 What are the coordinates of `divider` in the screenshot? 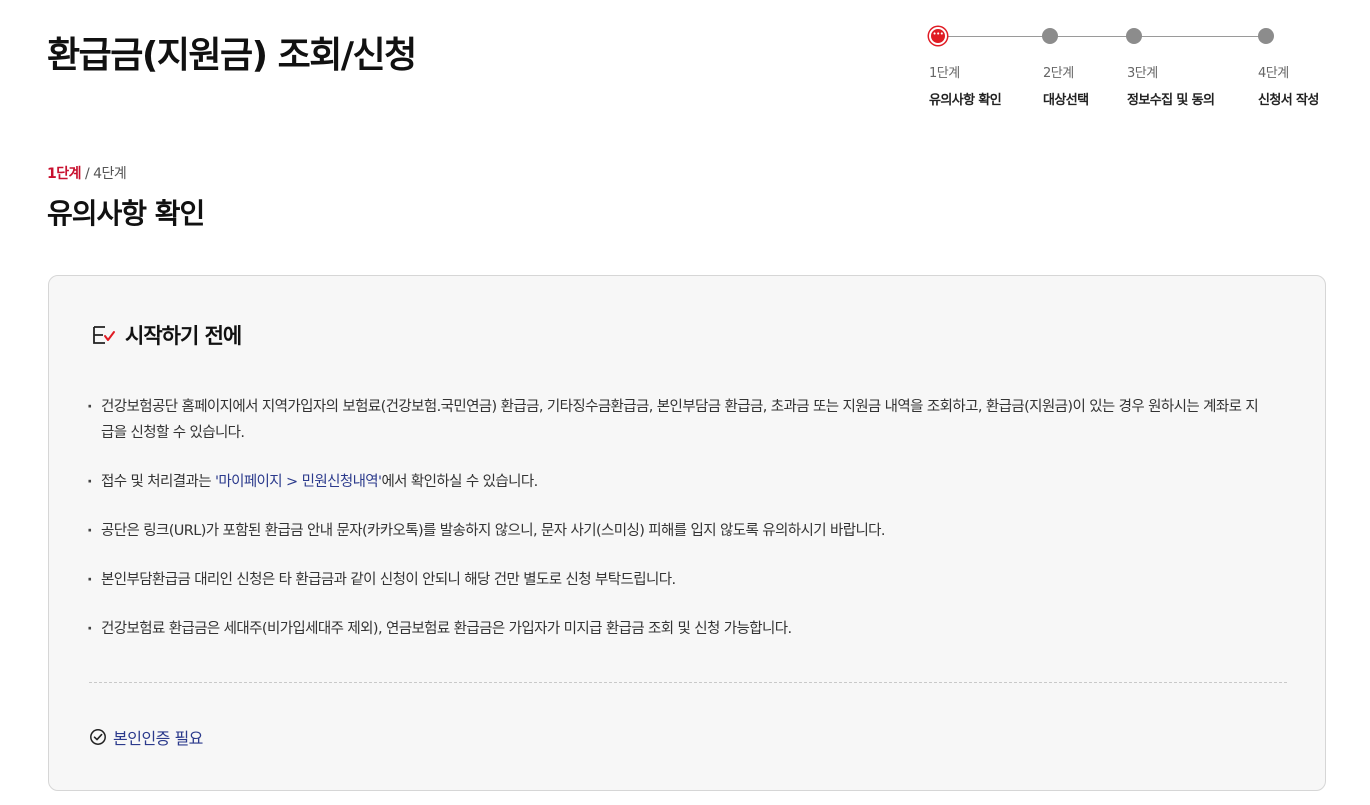 It's located at (688, 682).